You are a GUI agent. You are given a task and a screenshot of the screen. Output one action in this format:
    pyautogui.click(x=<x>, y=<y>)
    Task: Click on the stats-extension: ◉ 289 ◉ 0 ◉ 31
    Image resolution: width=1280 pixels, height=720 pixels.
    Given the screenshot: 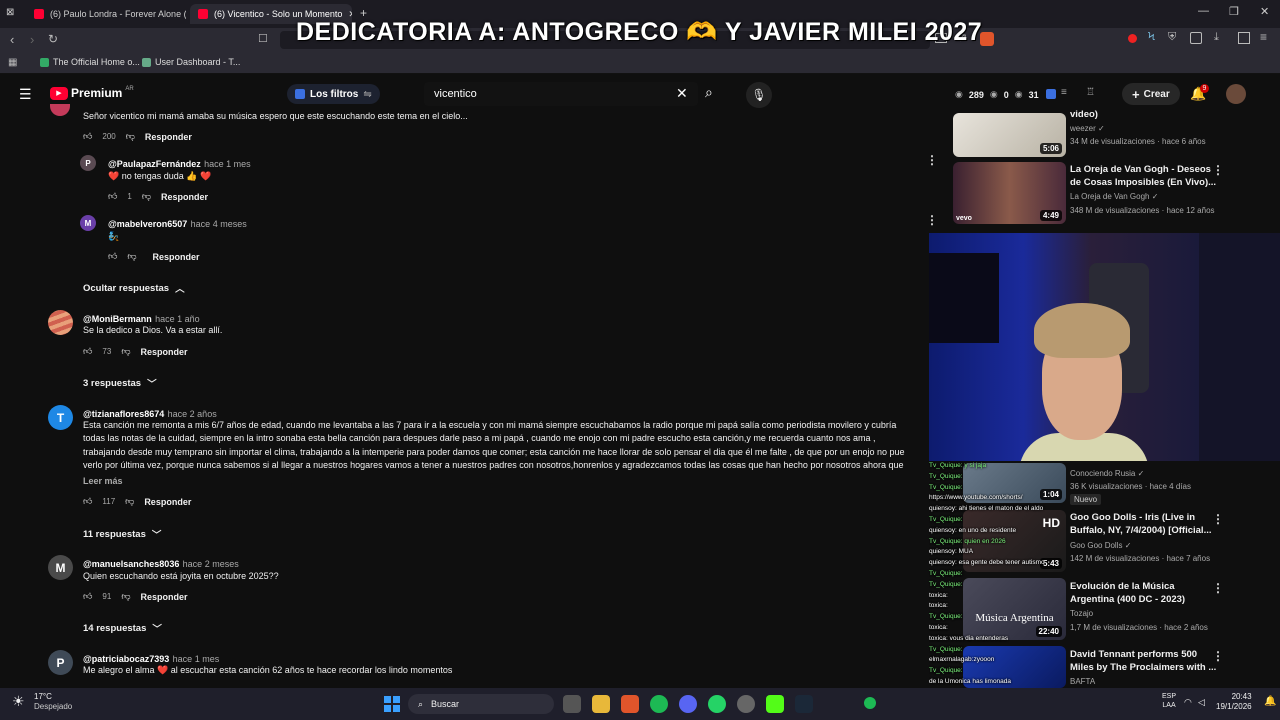 What is the action you would take?
    pyautogui.click(x=997, y=94)
    